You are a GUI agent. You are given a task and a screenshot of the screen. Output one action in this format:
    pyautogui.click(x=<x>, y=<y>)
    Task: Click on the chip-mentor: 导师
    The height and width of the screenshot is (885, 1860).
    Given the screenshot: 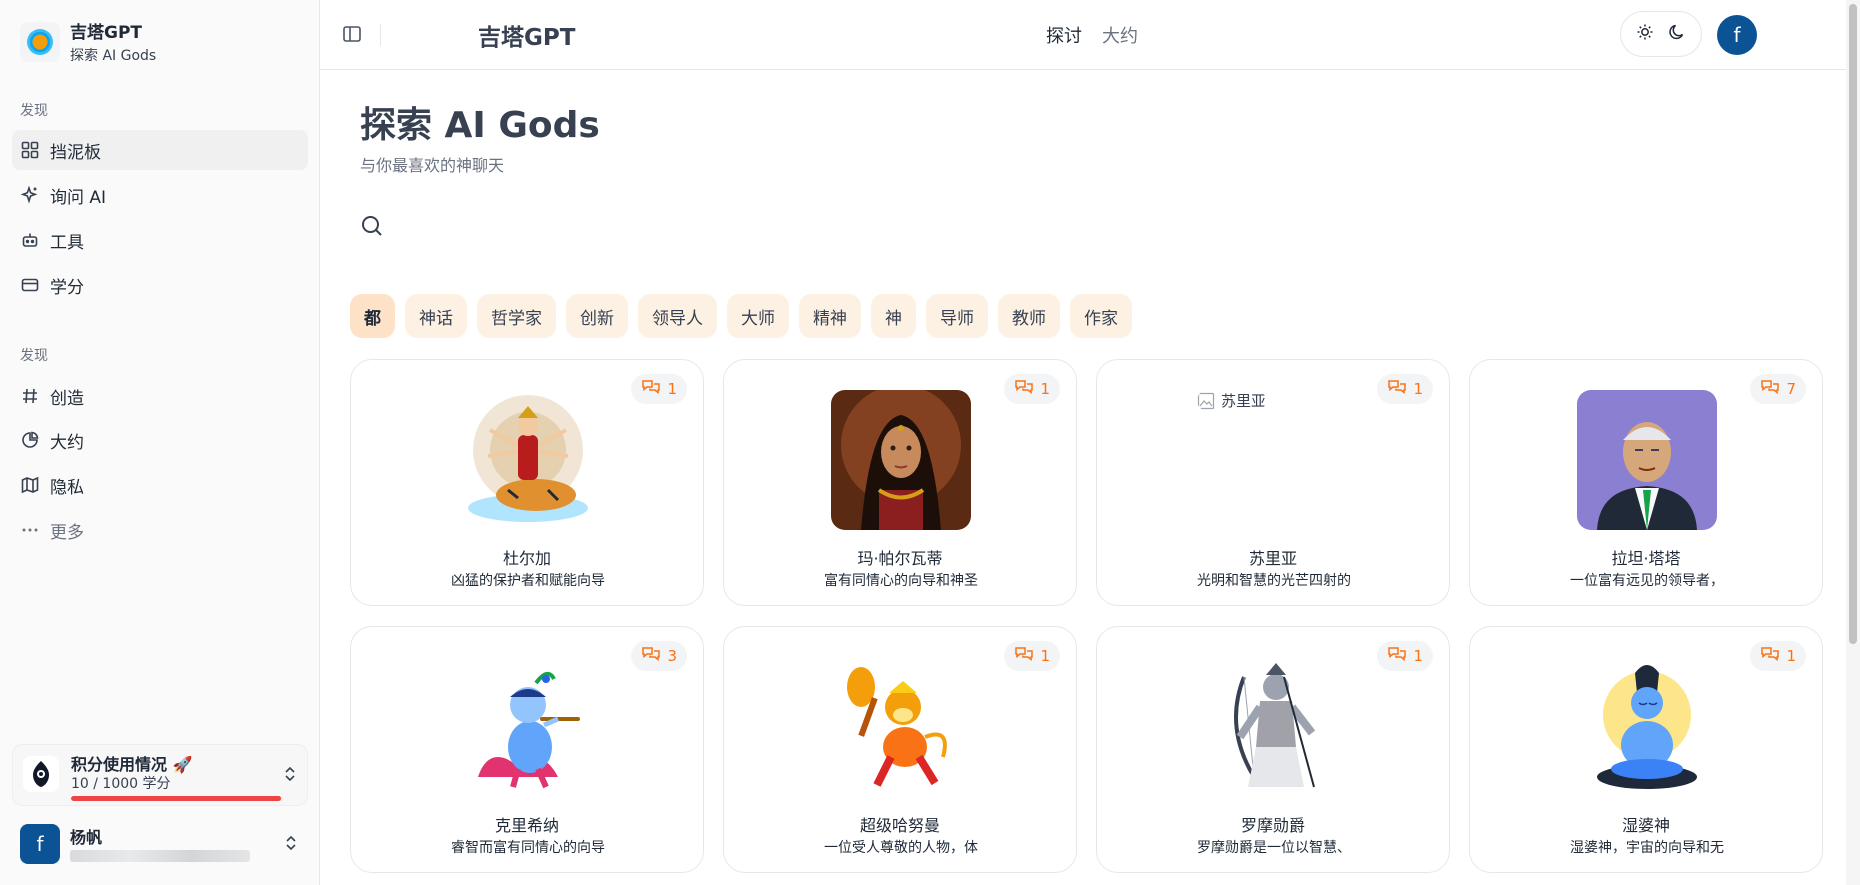 What is the action you would take?
    pyautogui.click(x=957, y=316)
    